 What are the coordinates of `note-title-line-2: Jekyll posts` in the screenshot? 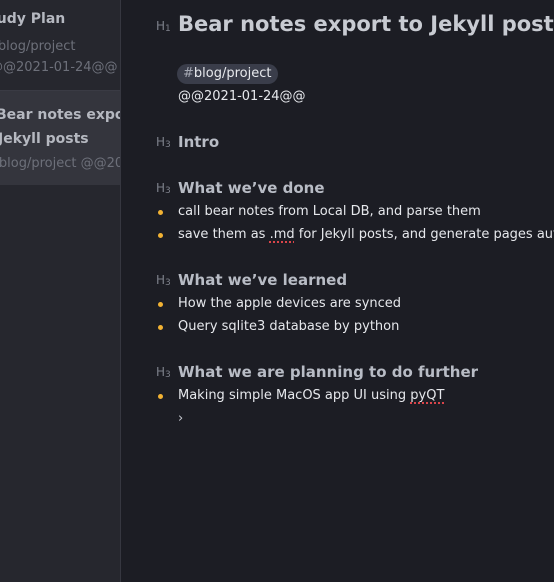 It's located at (44, 139).